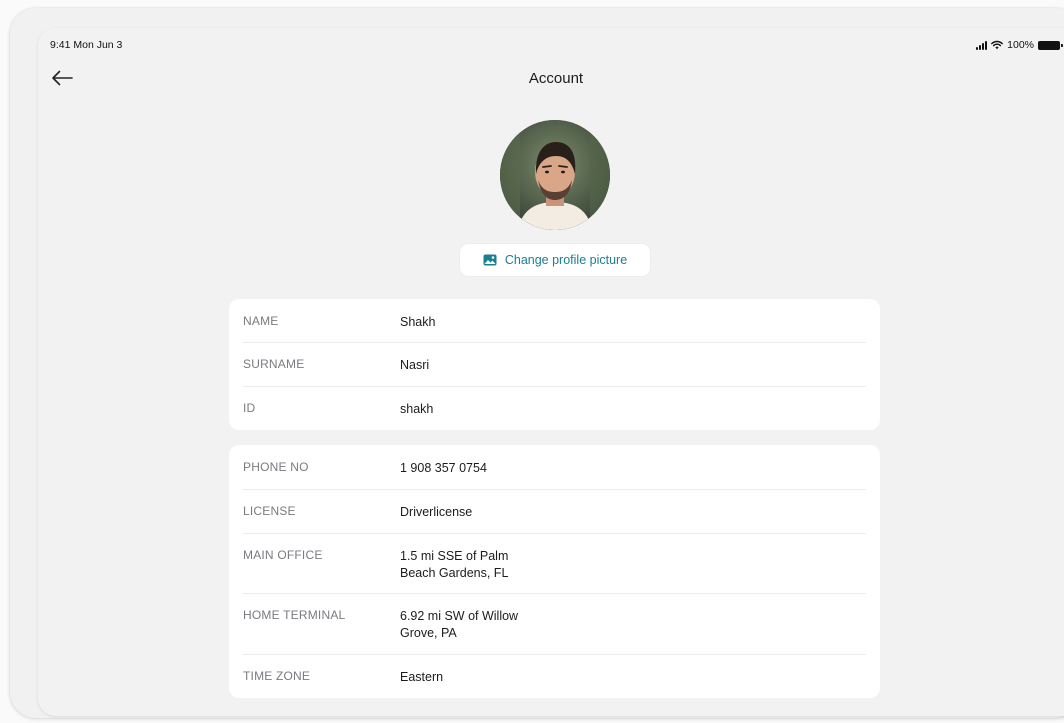 The image size is (1064, 723). I want to click on battery-icon, so click(1050, 45).